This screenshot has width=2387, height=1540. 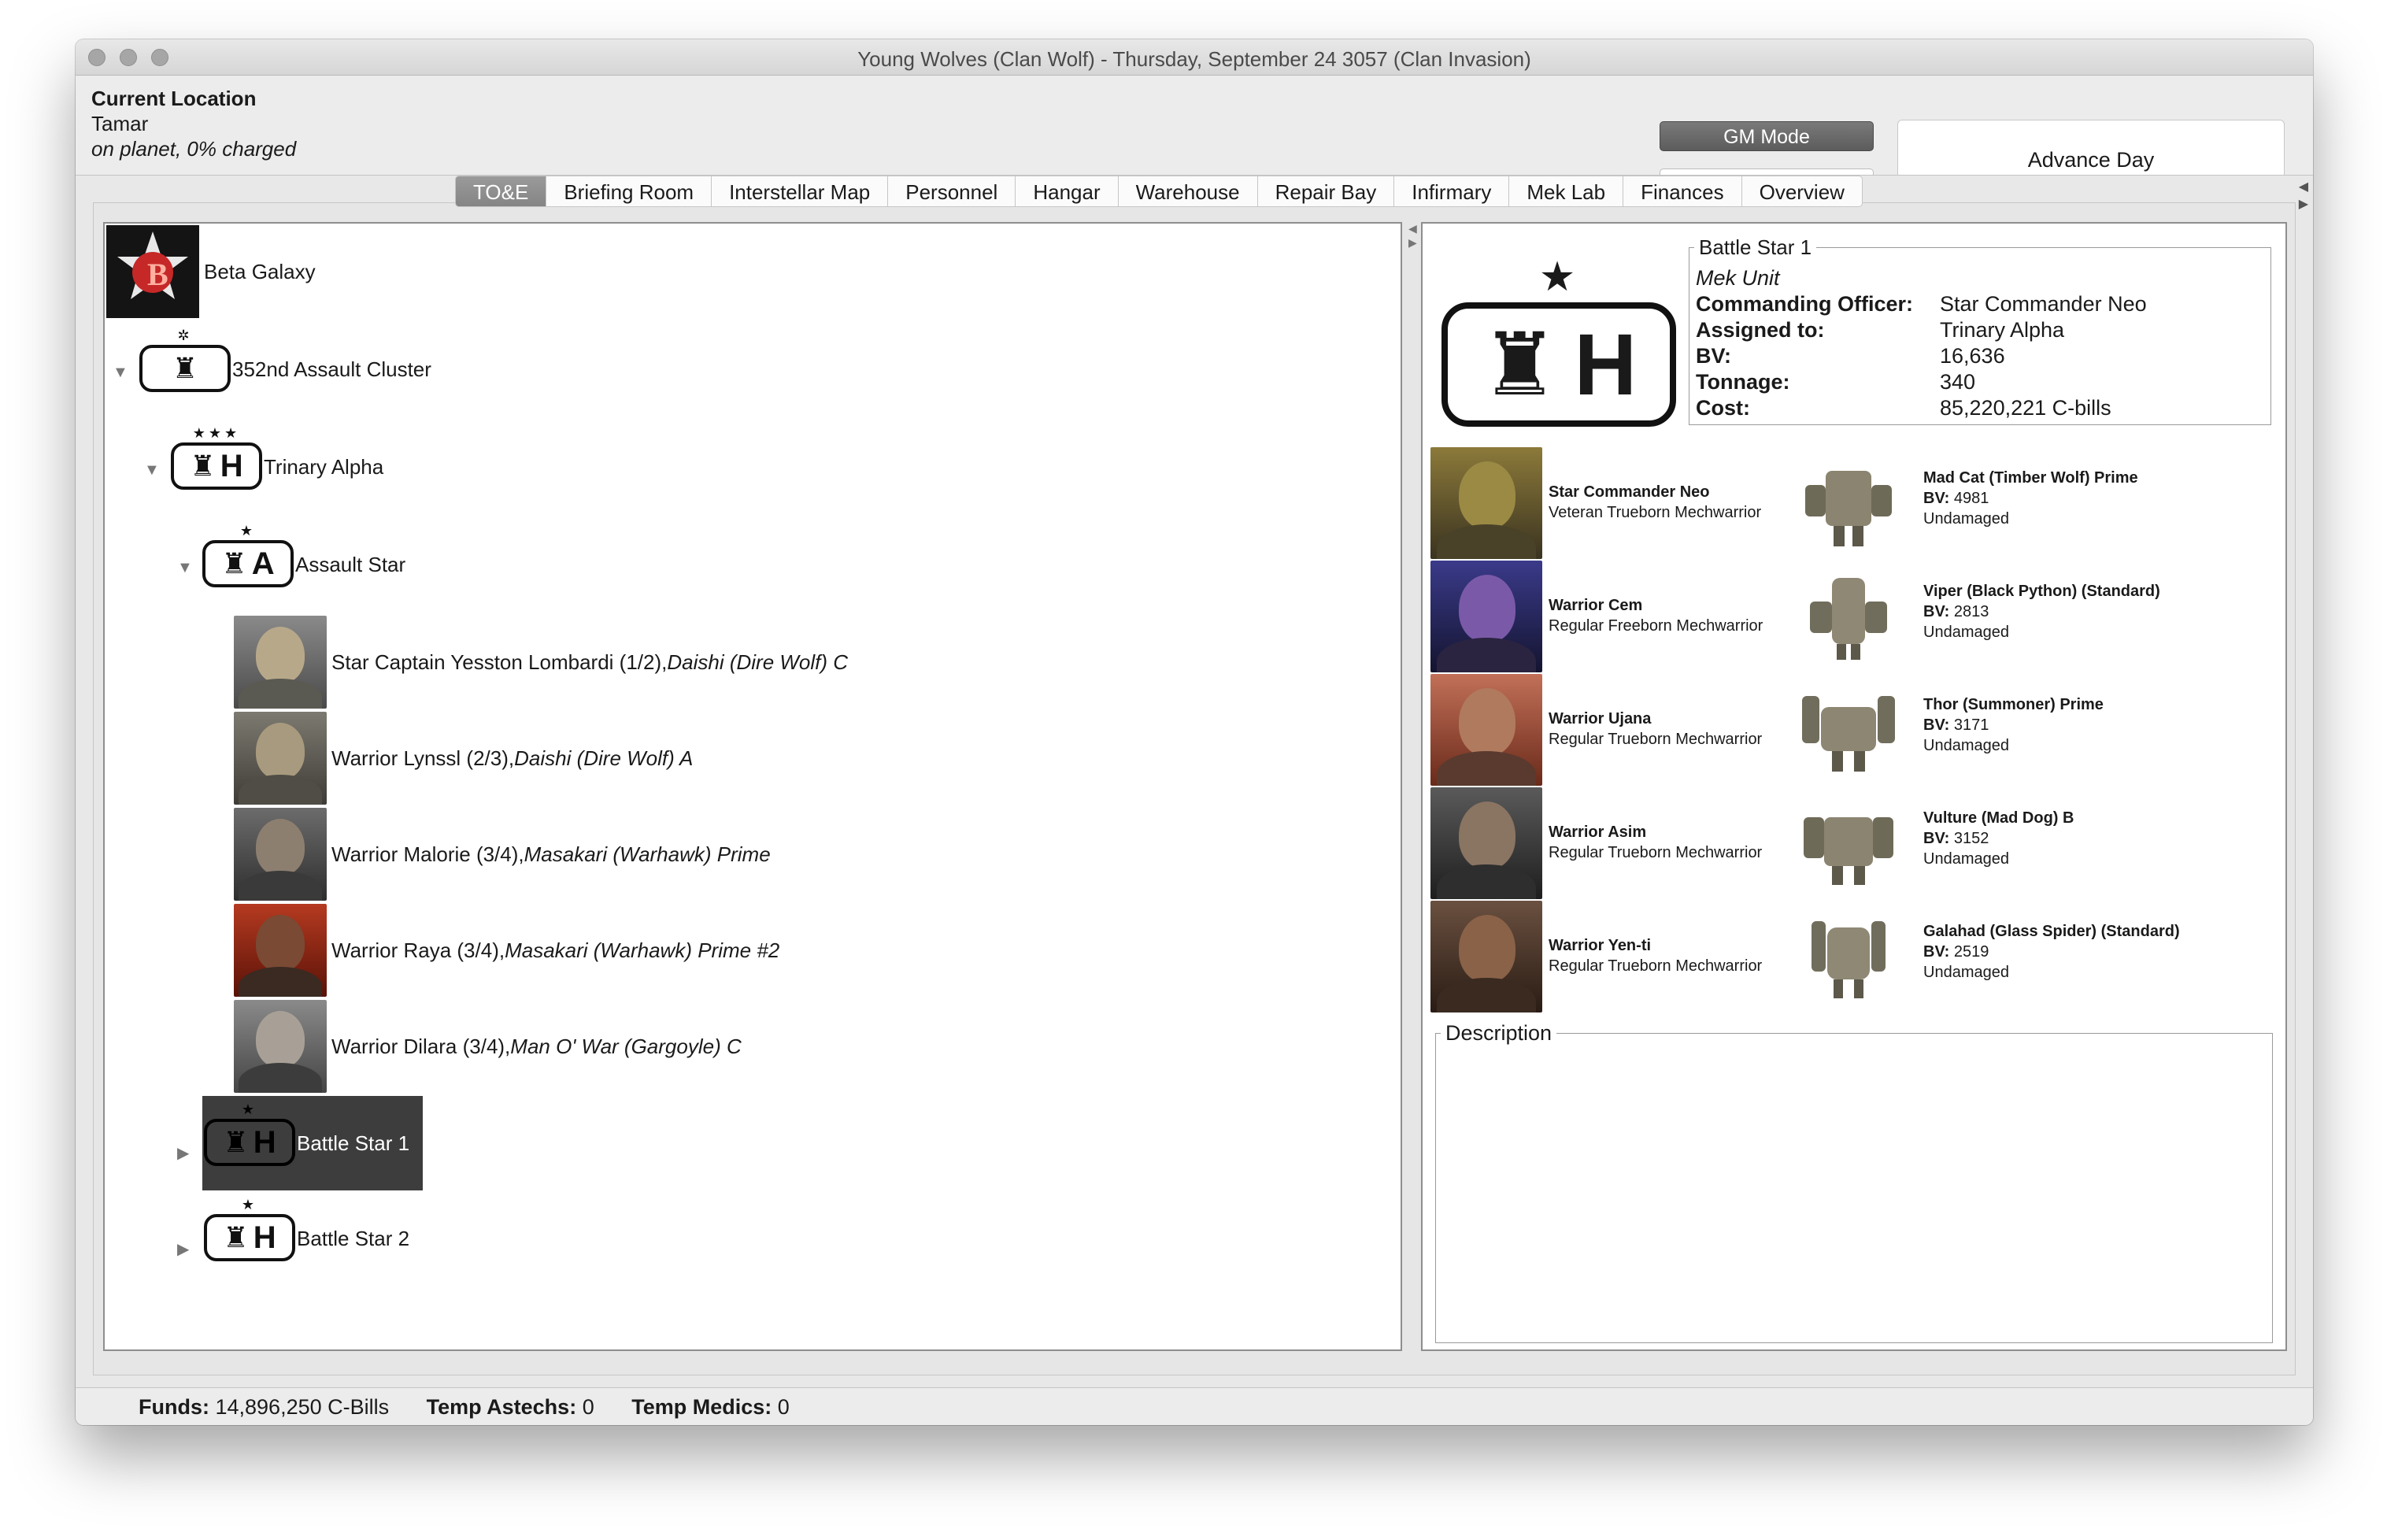 I want to click on assault-star-expand-toggle: ▼, so click(x=185, y=568).